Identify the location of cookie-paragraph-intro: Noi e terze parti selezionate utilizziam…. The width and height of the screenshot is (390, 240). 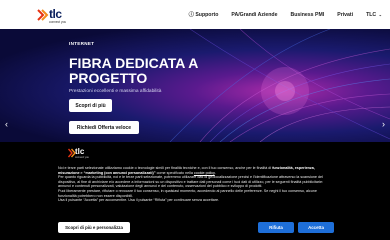
(196, 170).